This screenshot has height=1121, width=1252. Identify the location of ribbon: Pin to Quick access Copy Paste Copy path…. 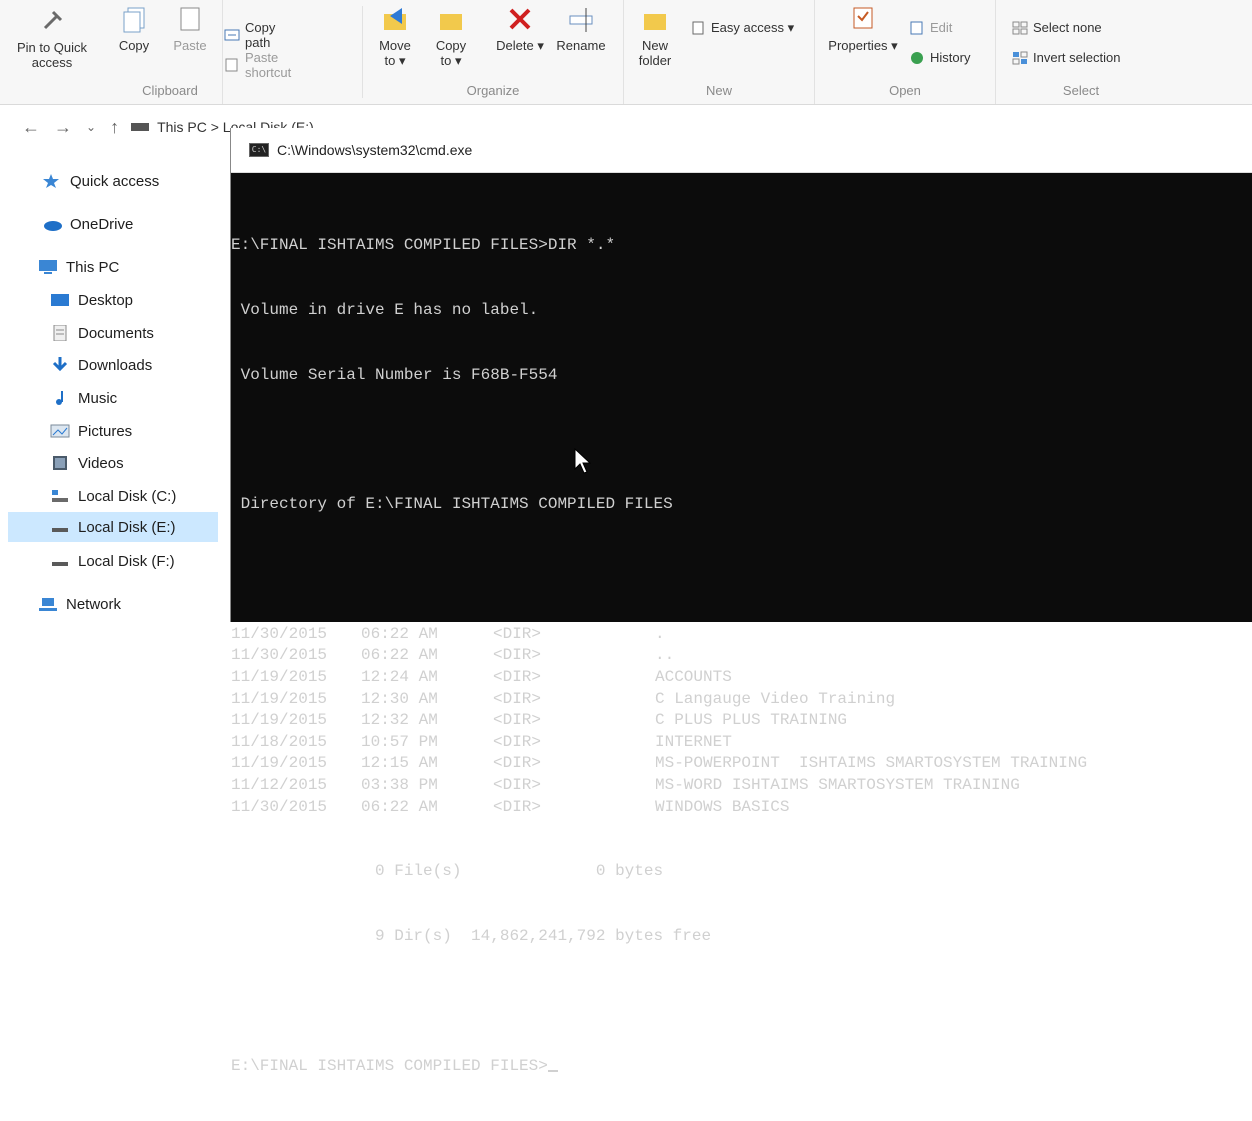
(626, 52).